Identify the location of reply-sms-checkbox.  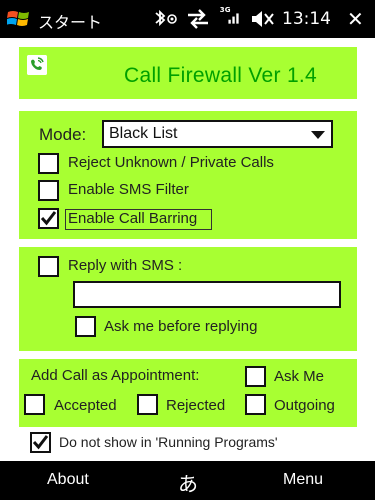
(48, 266).